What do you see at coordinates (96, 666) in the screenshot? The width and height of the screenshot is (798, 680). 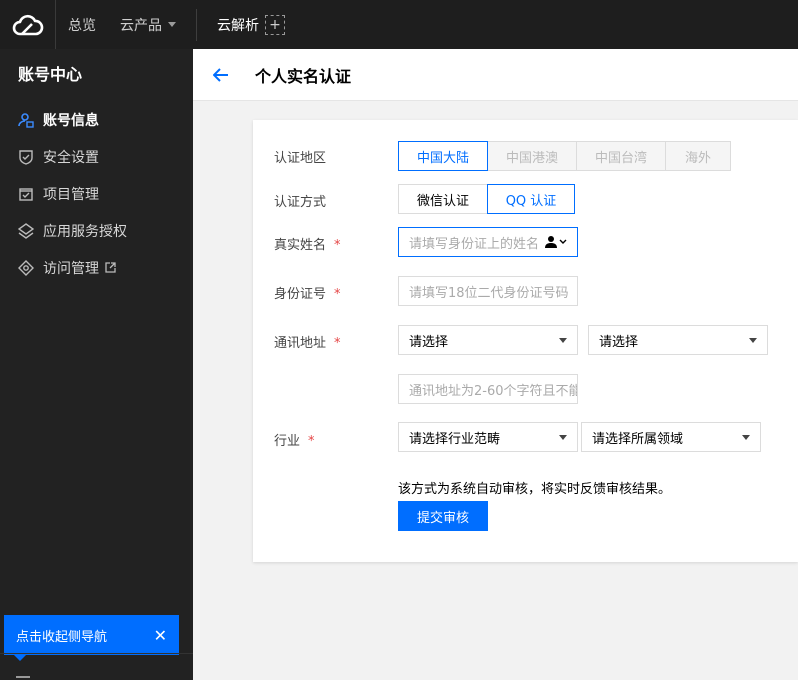 I see `sidebar-footer` at bounding box center [96, 666].